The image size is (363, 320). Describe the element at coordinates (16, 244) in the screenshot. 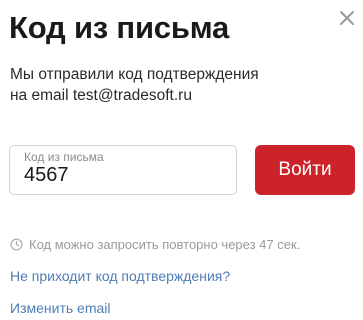

I see `clock-icon` at that location.